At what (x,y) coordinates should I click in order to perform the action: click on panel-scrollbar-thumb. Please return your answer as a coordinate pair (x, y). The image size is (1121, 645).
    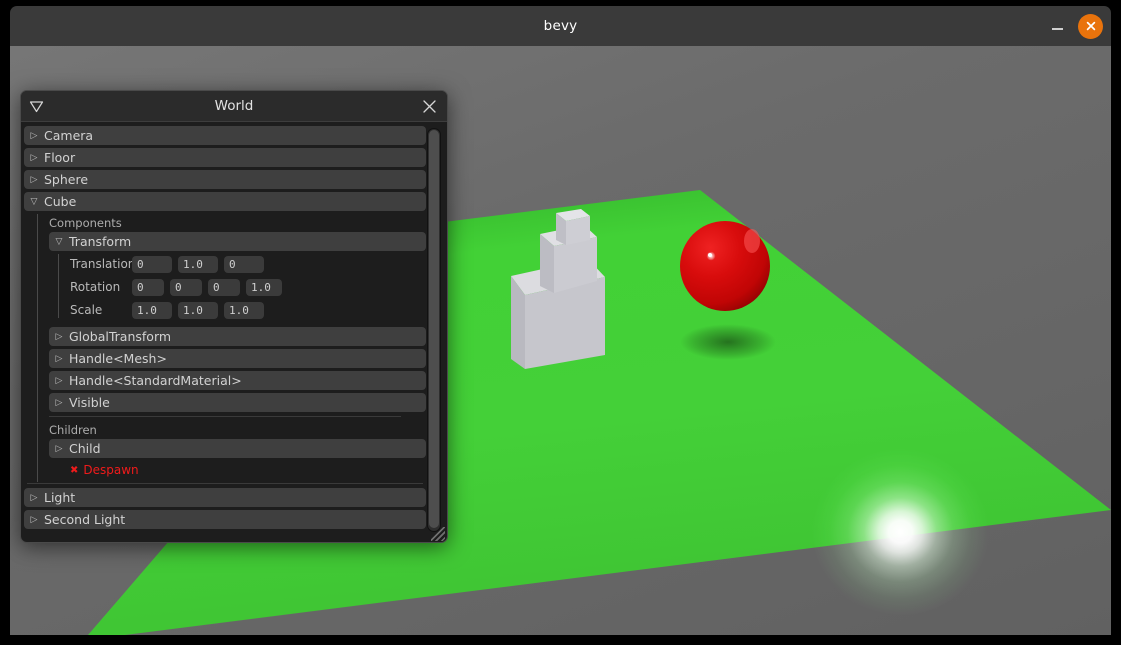
    Looking at the image, I should click on (434, 329).